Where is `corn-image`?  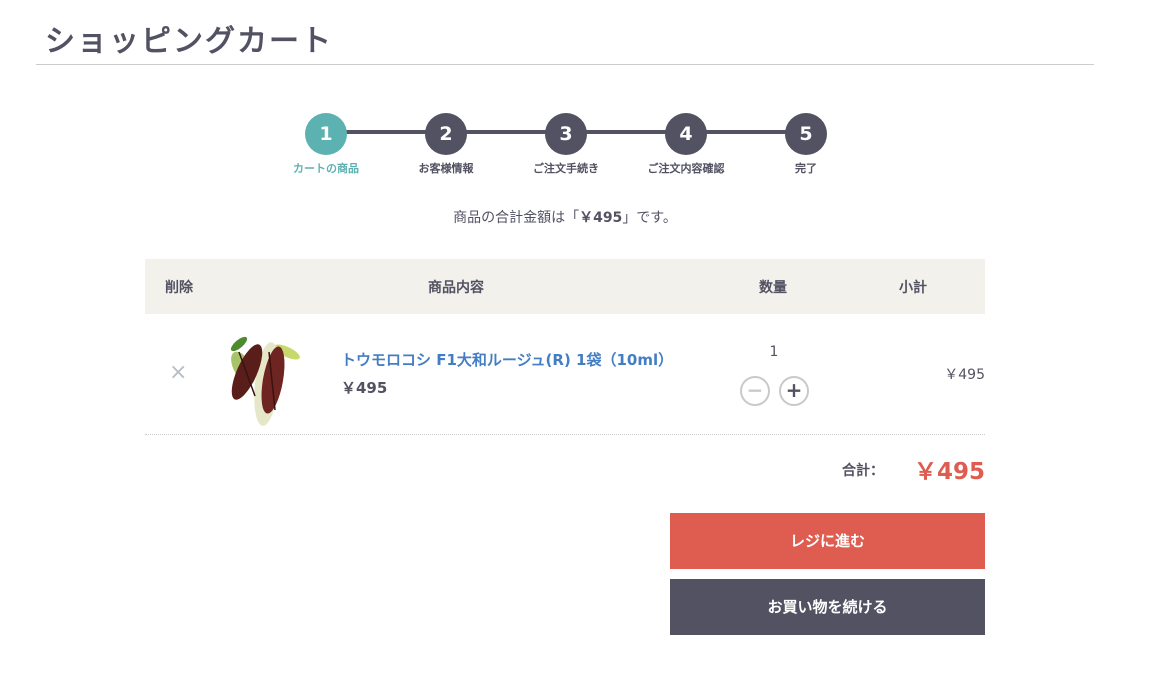 corn-image is located at coordinates (259, 374).